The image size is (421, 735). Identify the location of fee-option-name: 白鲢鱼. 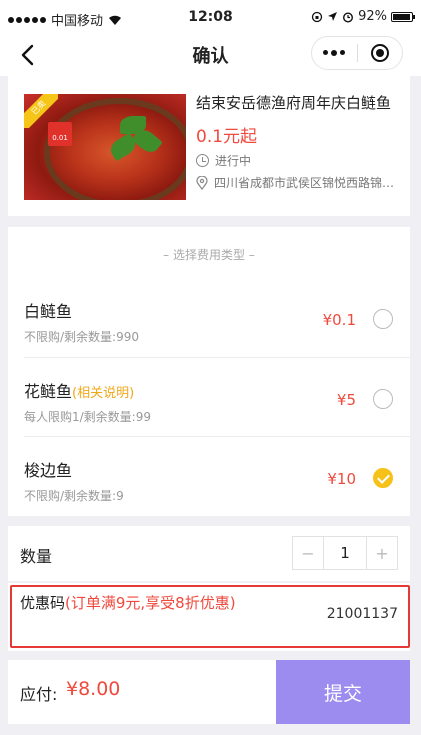
(48, 310).